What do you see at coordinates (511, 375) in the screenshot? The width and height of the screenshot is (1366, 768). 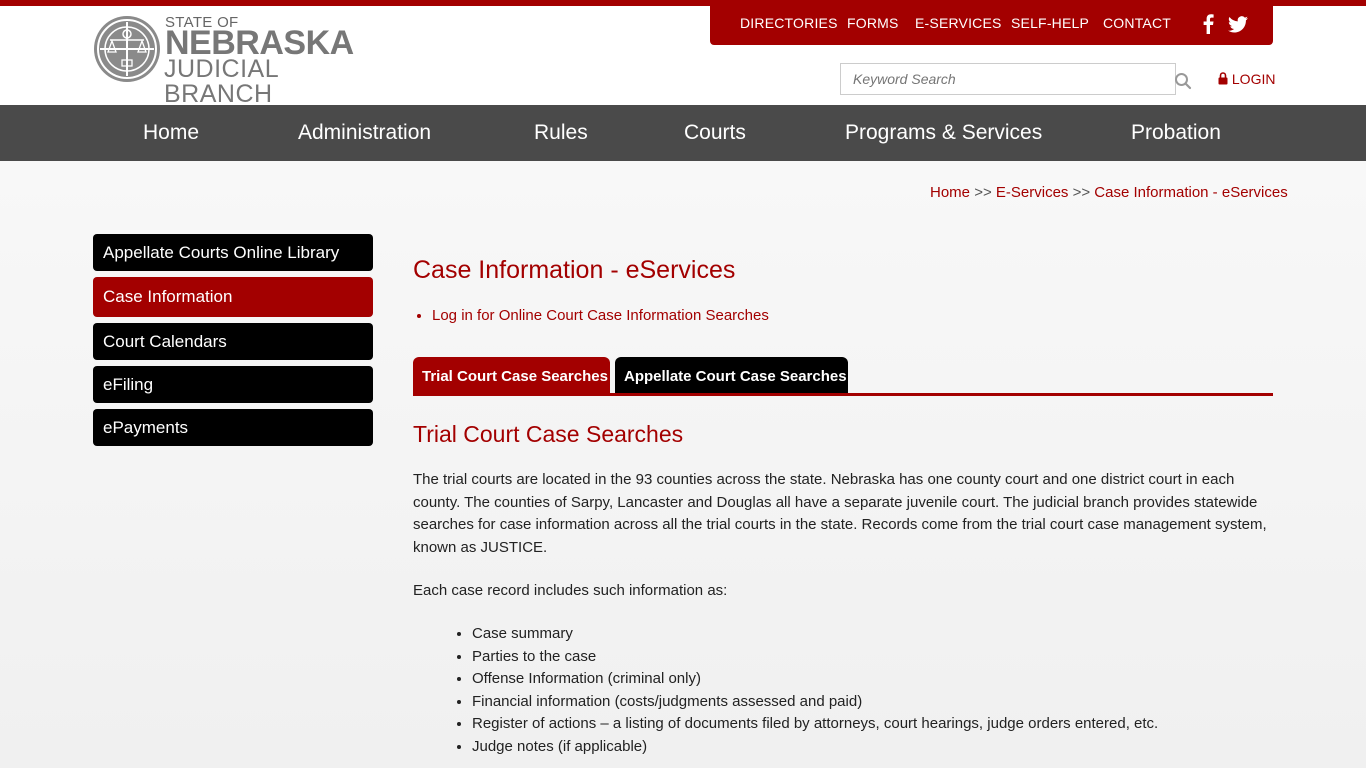 I see `tab-trial-court: Trial Court Case Searches` at bounding box center [511, 375].